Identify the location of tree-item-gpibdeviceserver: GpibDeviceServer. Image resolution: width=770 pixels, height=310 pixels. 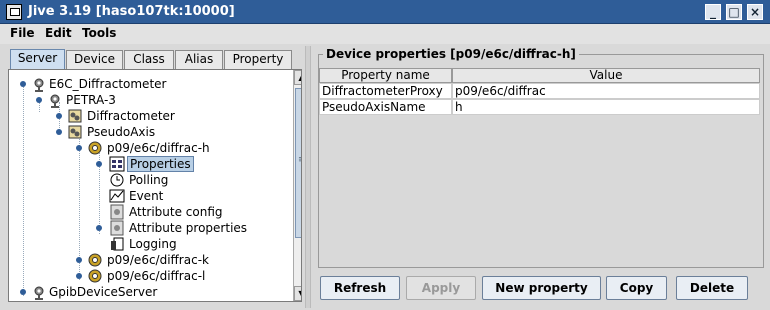
(149, 292).